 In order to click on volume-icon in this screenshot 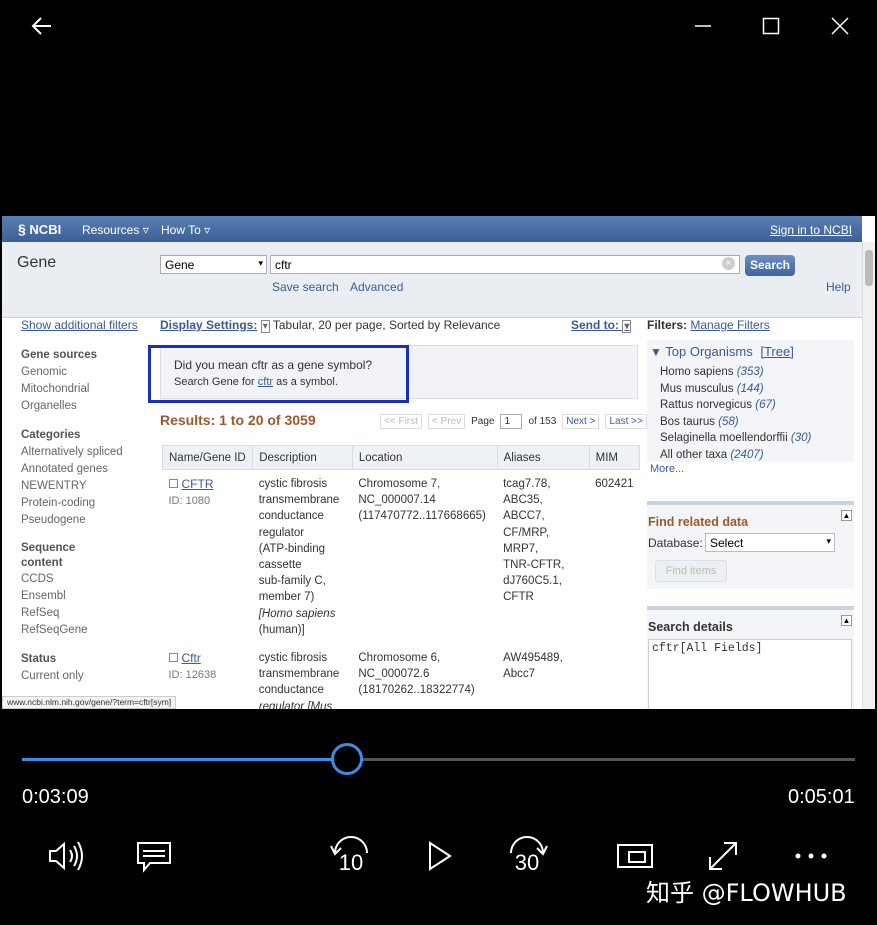, I will do `click(66, 856)`.